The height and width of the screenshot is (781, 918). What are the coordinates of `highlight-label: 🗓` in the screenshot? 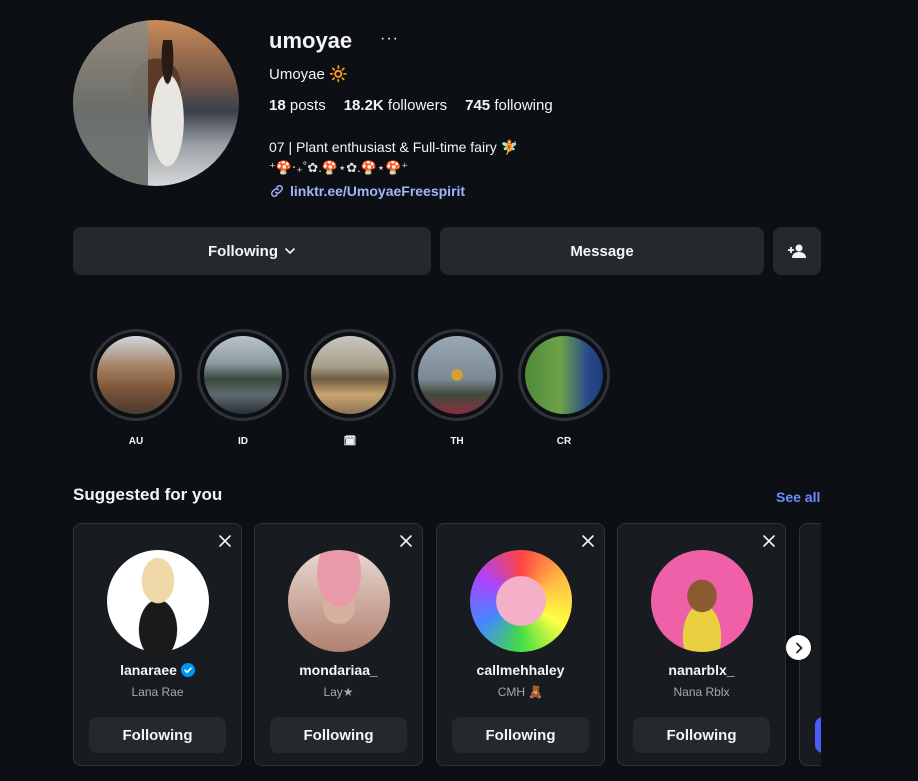 It's located at (350, 441).